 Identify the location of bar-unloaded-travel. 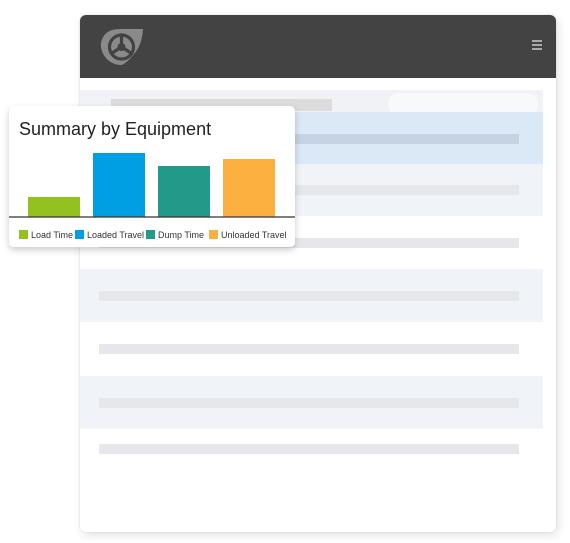
(249, 188).